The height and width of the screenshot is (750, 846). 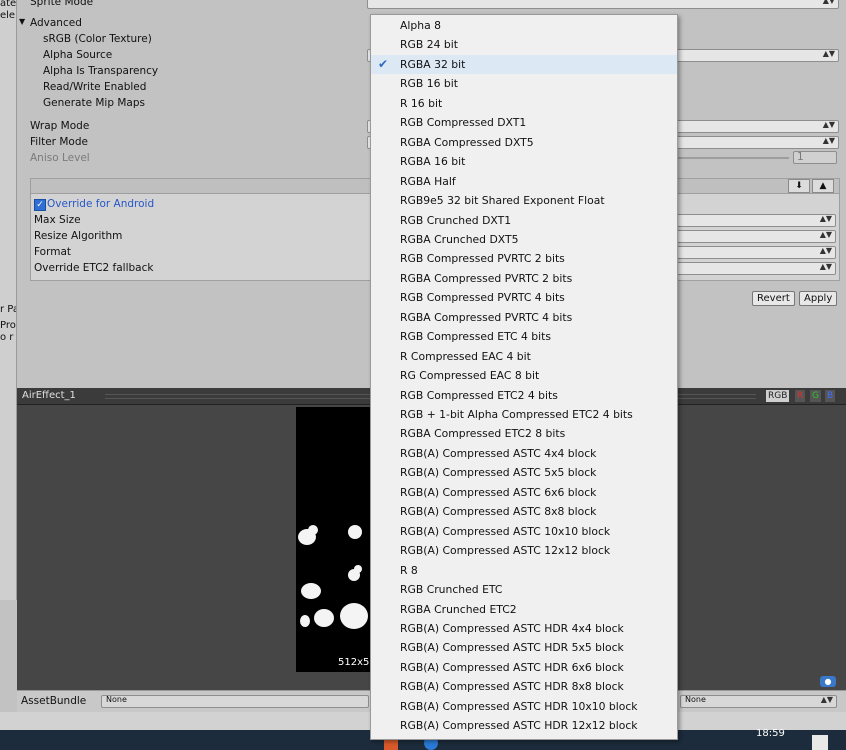 I want to click on format-option: RGB(A) Compressed ASTC HDR 6x6 block, so click(x=524, y=667).